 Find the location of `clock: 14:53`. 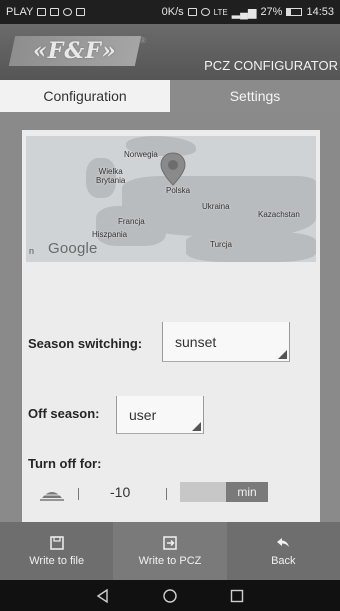

clock: 14:53 is located at coordinates (320, 12).